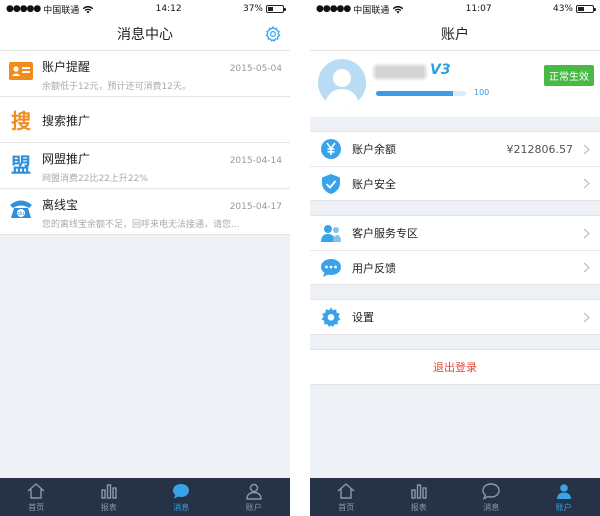  What do you see at coordinates (331, 149) in the screenshot?
I see `yen-icon` at bounding box center [331, 149].